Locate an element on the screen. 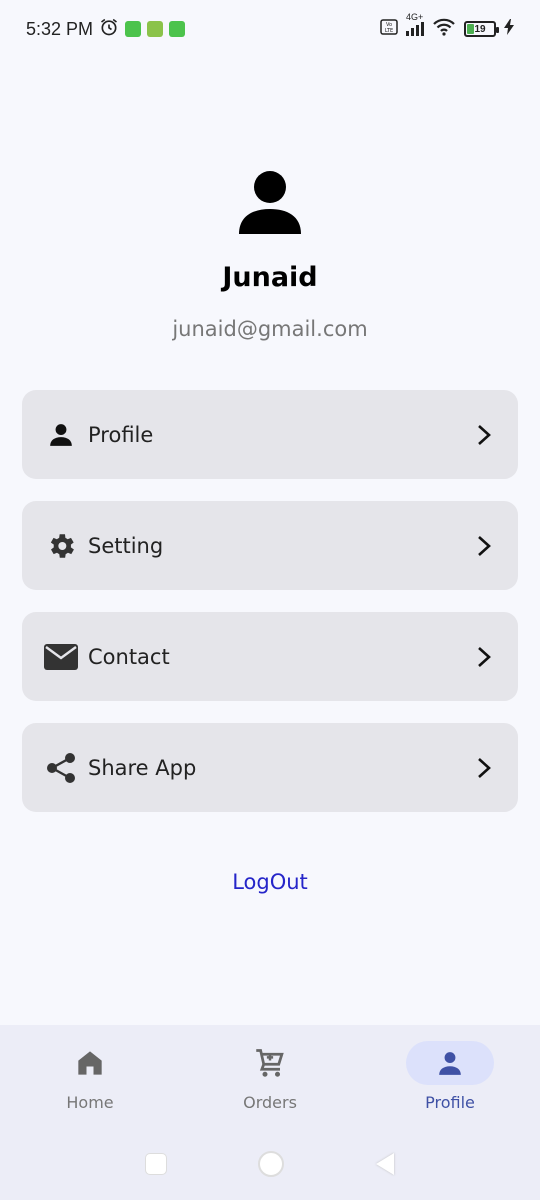  status-left: 5:32 PM is located at coordinates (106, 29).